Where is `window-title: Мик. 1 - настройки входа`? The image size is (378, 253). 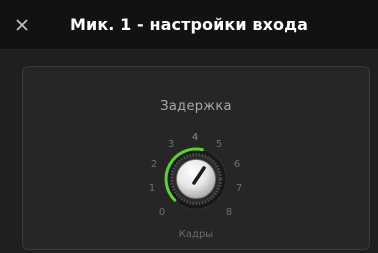
window-title: Мик. 1 - настройки входа is located at coordinates (189, 24).